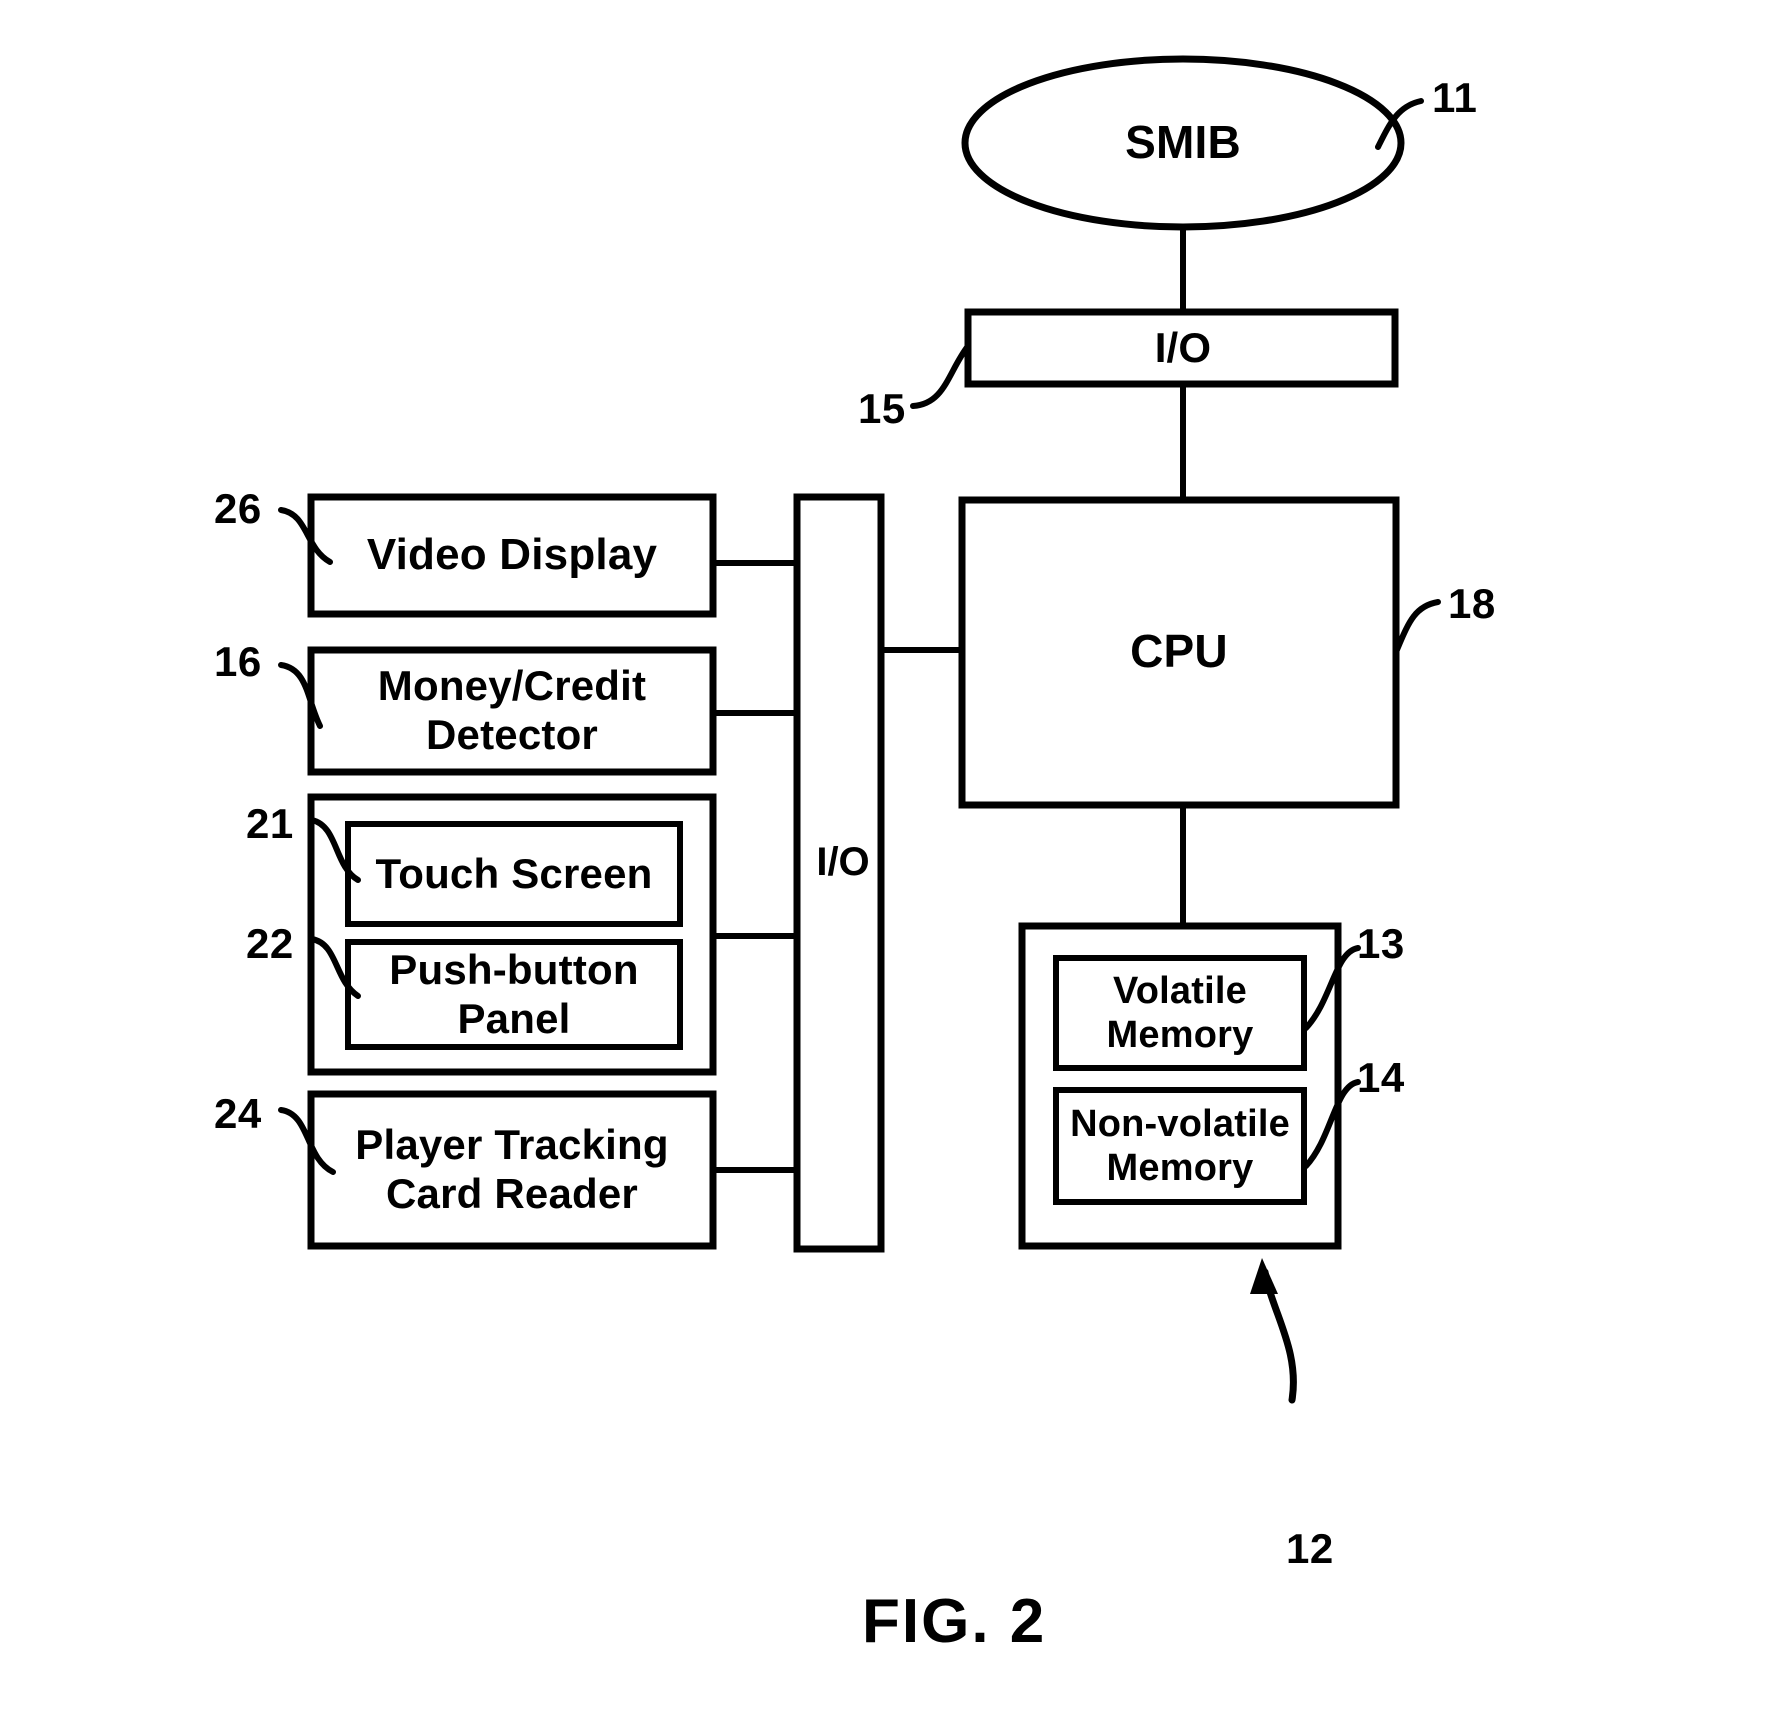 Image resolution: width=1777 pixels, height=1712 pixels. Describe the element at coordinates (1180, 1146) in the screenshot. I see `nonvolatile-memory-box` at that location.